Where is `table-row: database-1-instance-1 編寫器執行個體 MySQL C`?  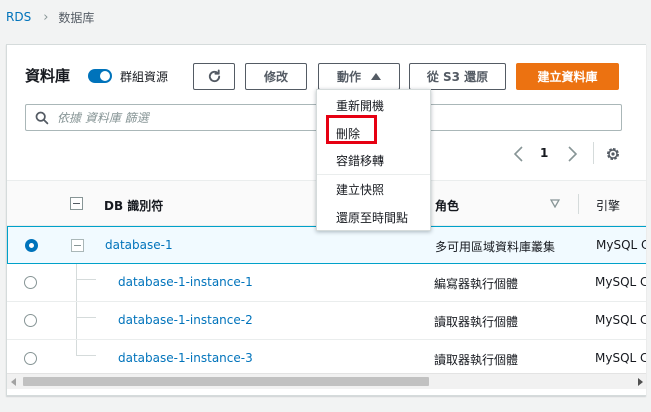
table-row: database-1-instance-1 編寫器執行個體 MySQL C is located at coordinates (326, 283).